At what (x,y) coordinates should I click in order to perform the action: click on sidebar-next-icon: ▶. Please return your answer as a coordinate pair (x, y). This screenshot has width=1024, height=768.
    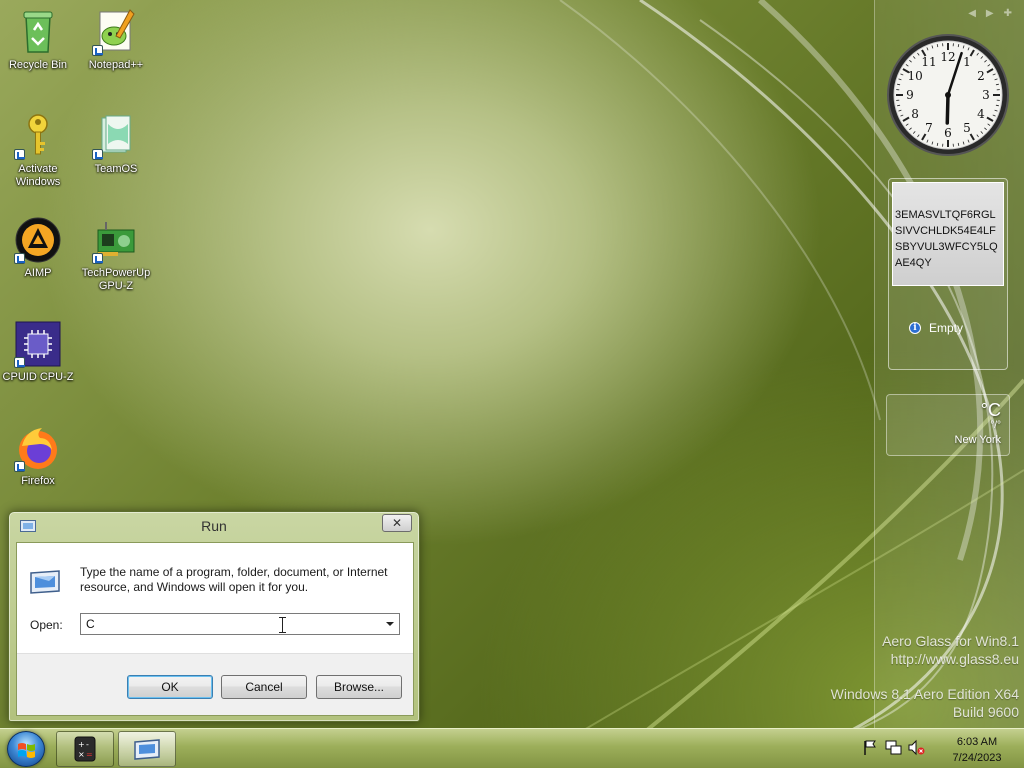
    Looking at the image, I should click on (990, 13).